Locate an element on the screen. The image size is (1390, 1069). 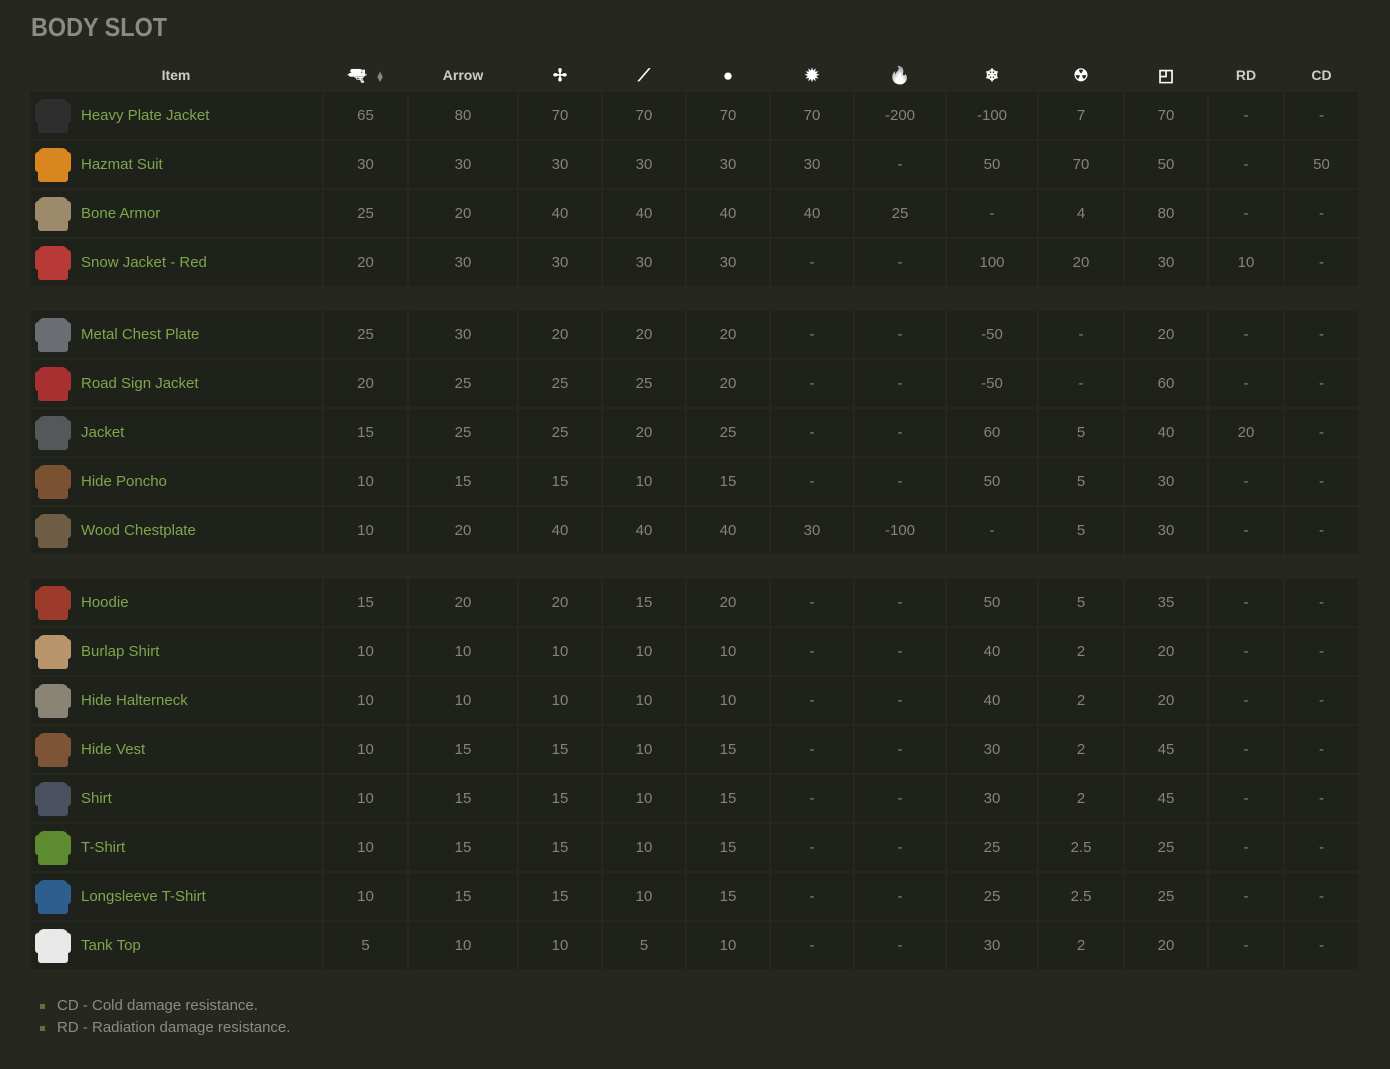
sort-icon: ▲ ▼ is located at coordinates (380, 76).